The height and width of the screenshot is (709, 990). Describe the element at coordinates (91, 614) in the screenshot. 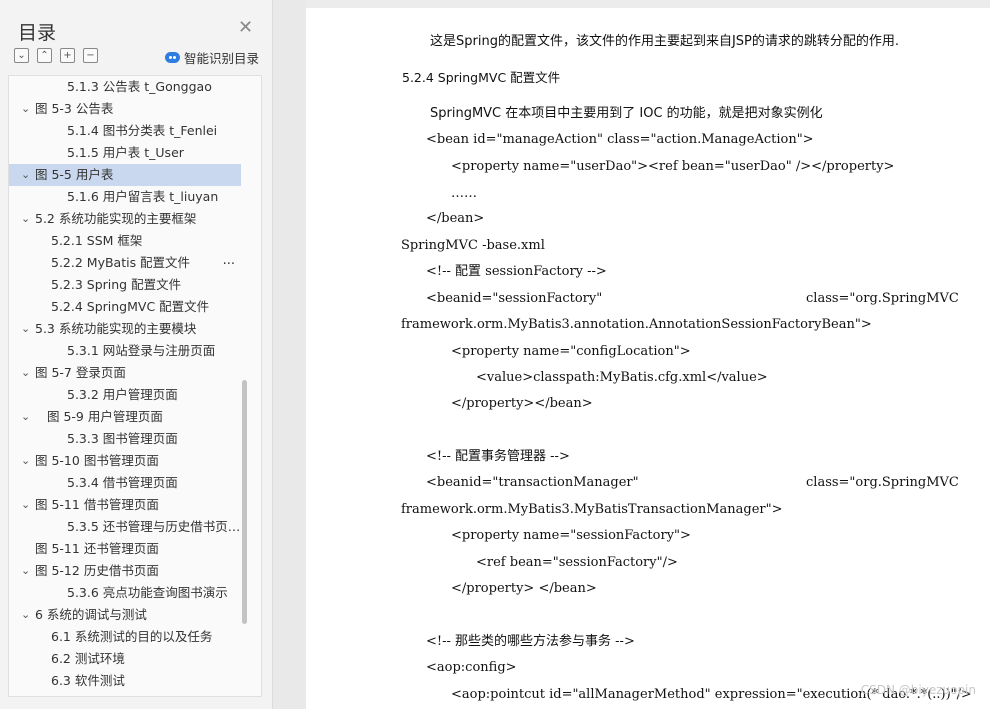

I see `toc-item-label: 6 系统的调试与测试` at that location.